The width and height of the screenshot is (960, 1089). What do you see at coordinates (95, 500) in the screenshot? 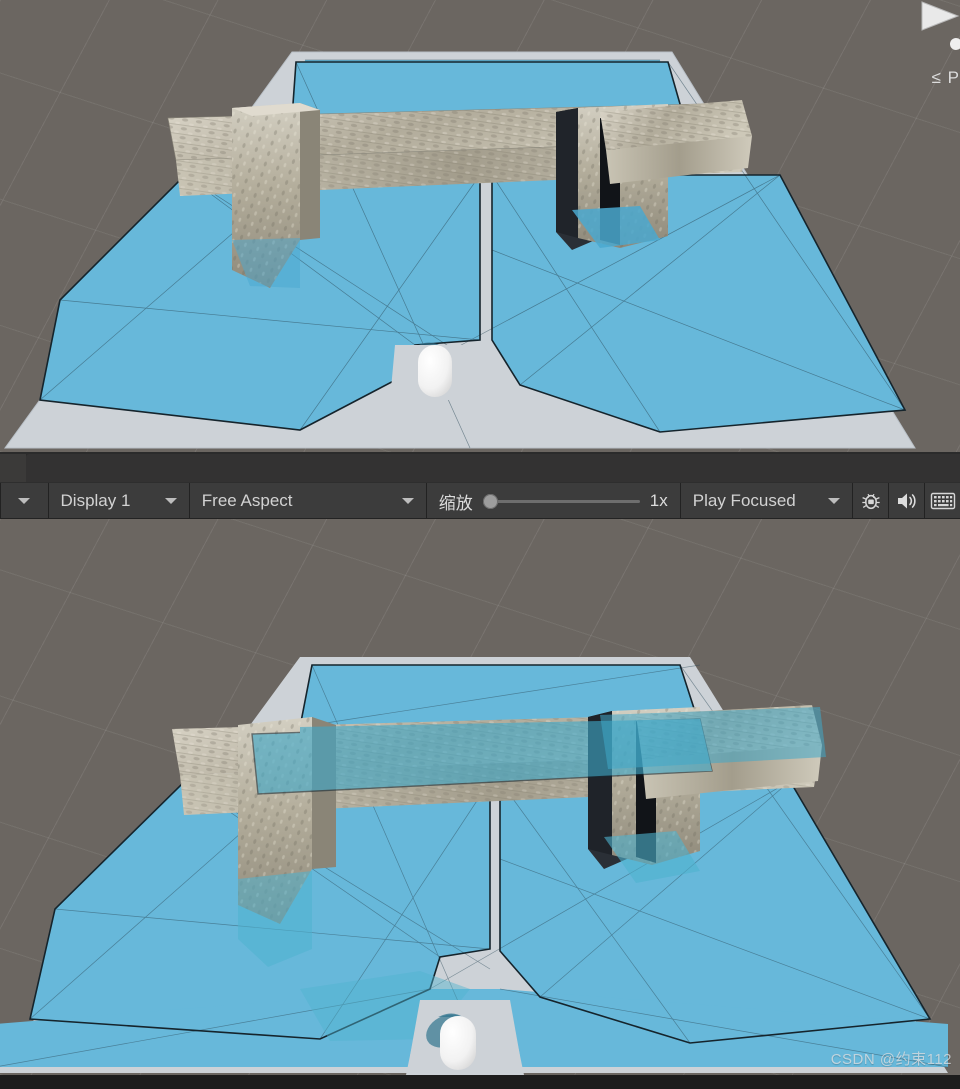
I see `display-dropdown-label: Display 1` at bounding box center [95, 500].